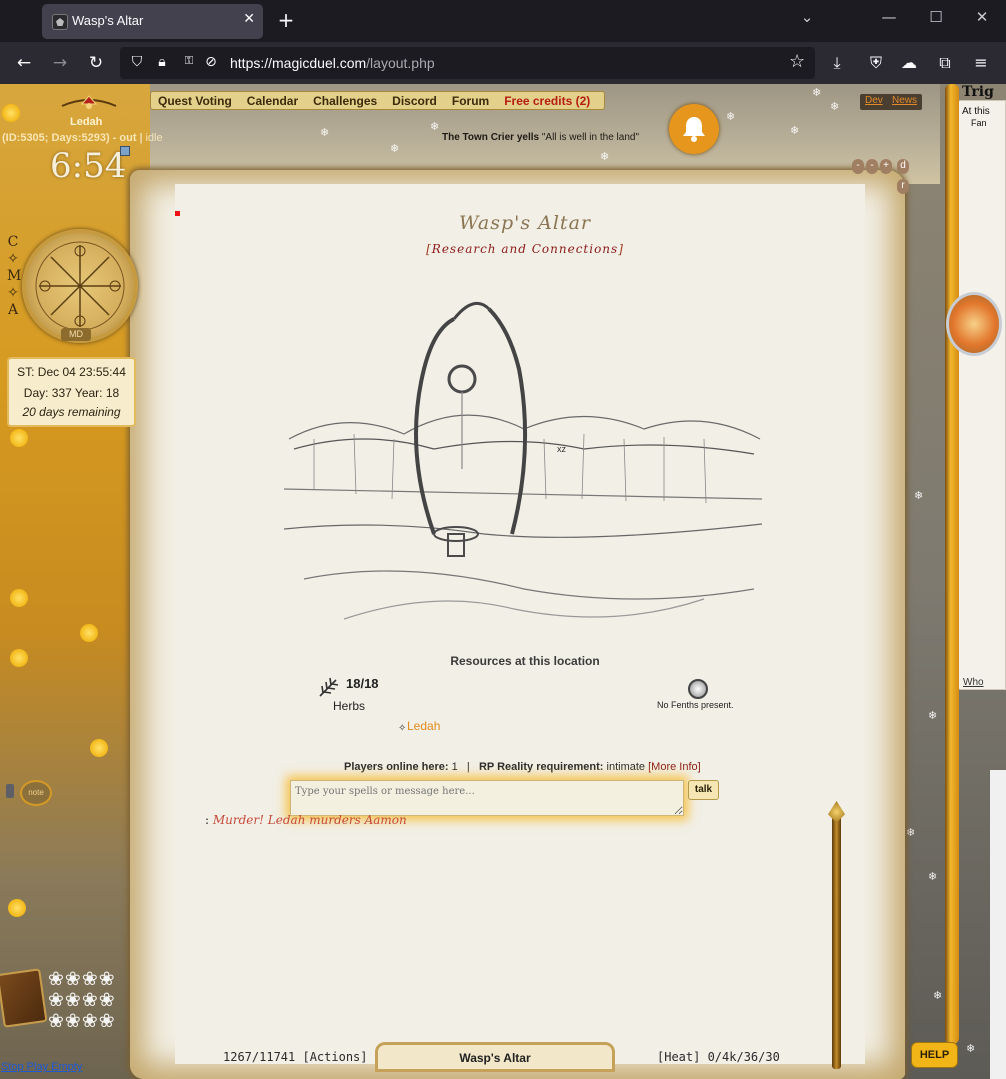 This screenshot has height=1079, width=1006. I want to click on maximize-icon: ☐, so click(936, 17).